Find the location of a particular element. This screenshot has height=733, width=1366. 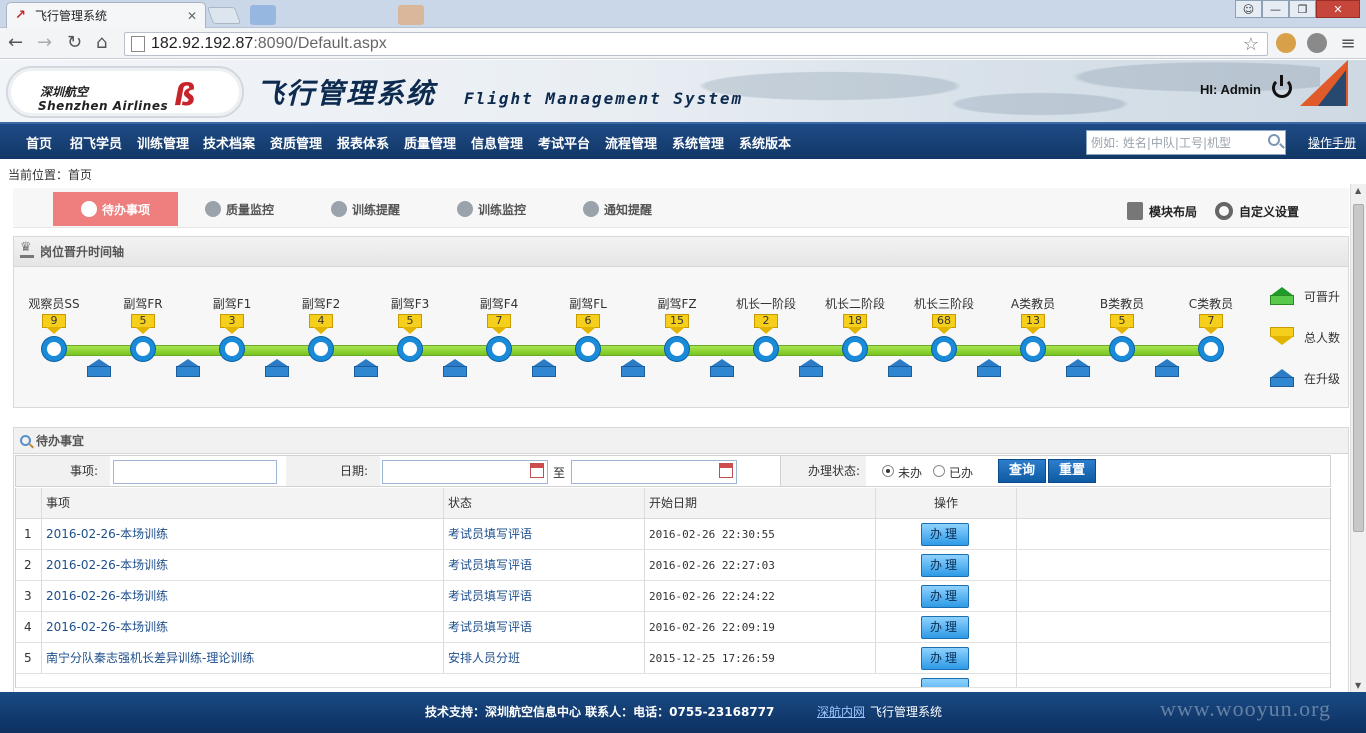

nav-exam: 考试平台 is located at coordinates (564, 142).